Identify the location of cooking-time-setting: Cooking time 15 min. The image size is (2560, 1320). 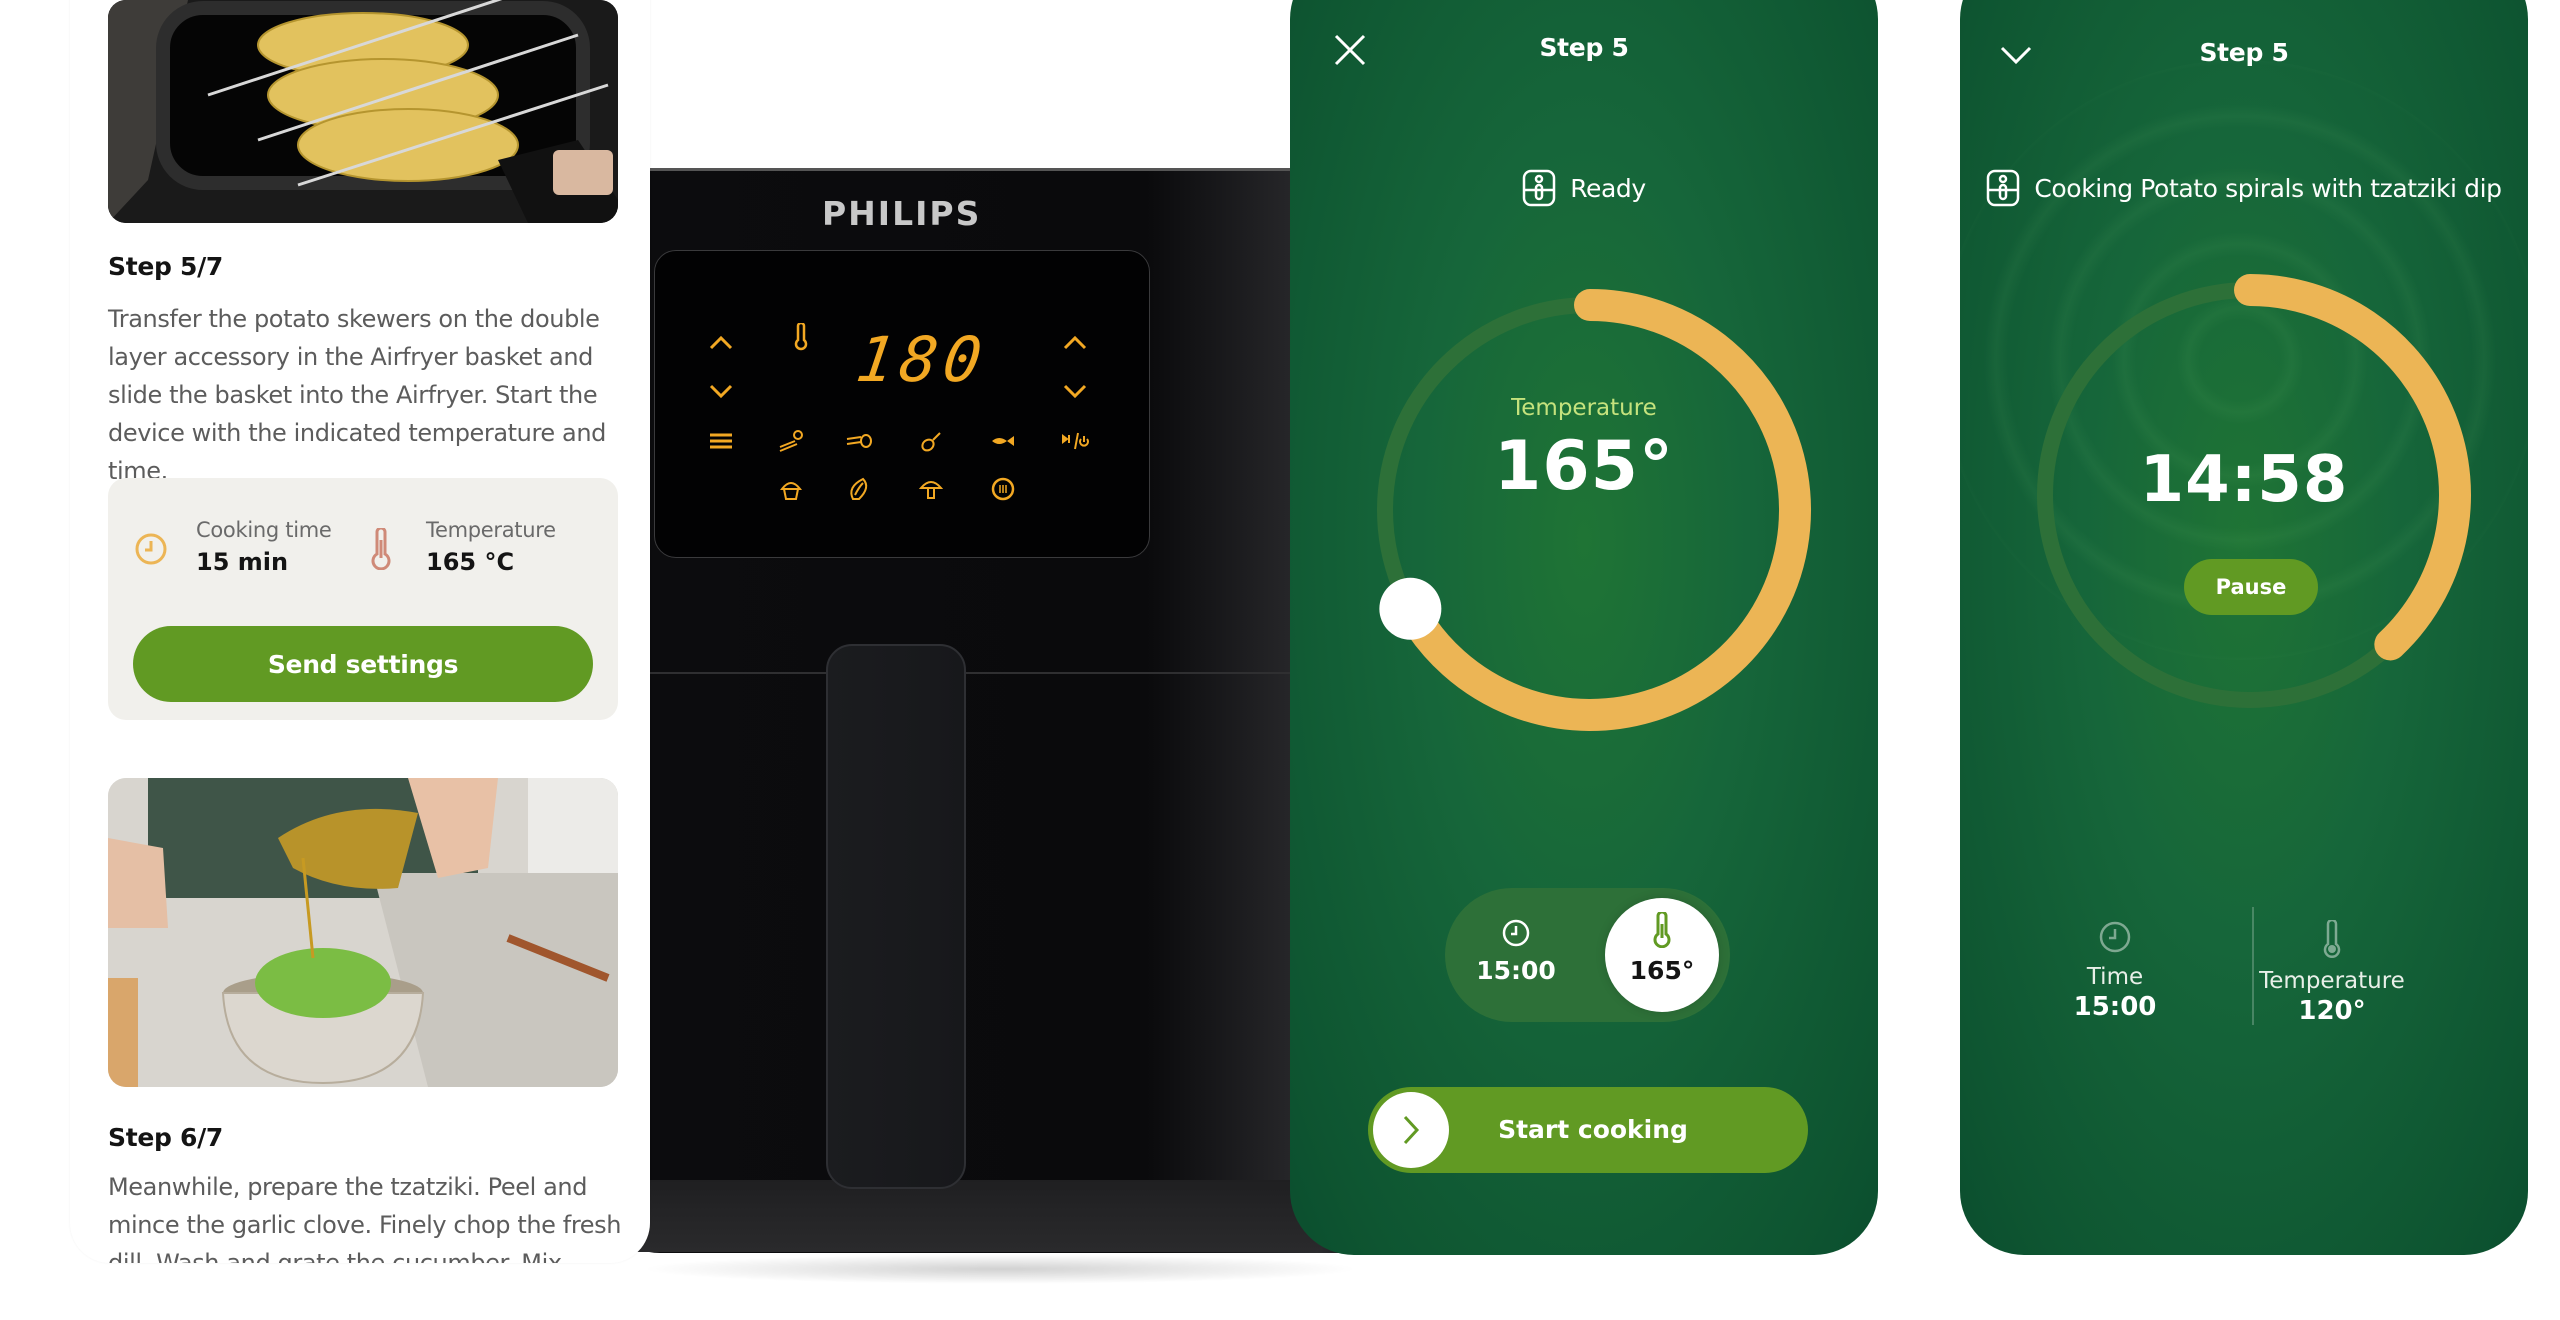
(264, 547).